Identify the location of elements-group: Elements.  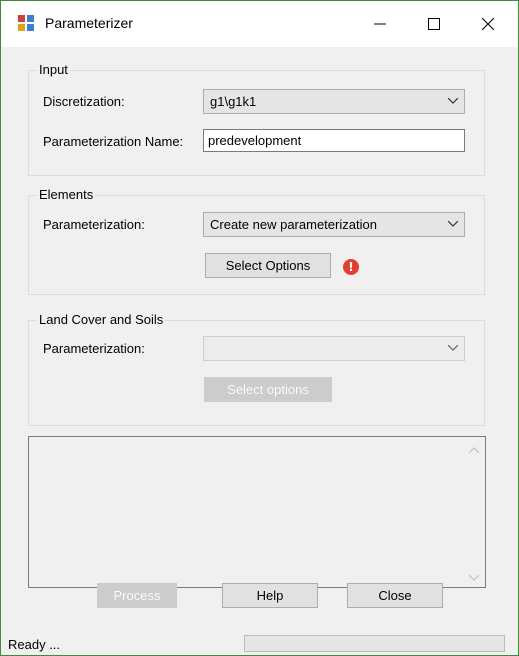
(256, 241).